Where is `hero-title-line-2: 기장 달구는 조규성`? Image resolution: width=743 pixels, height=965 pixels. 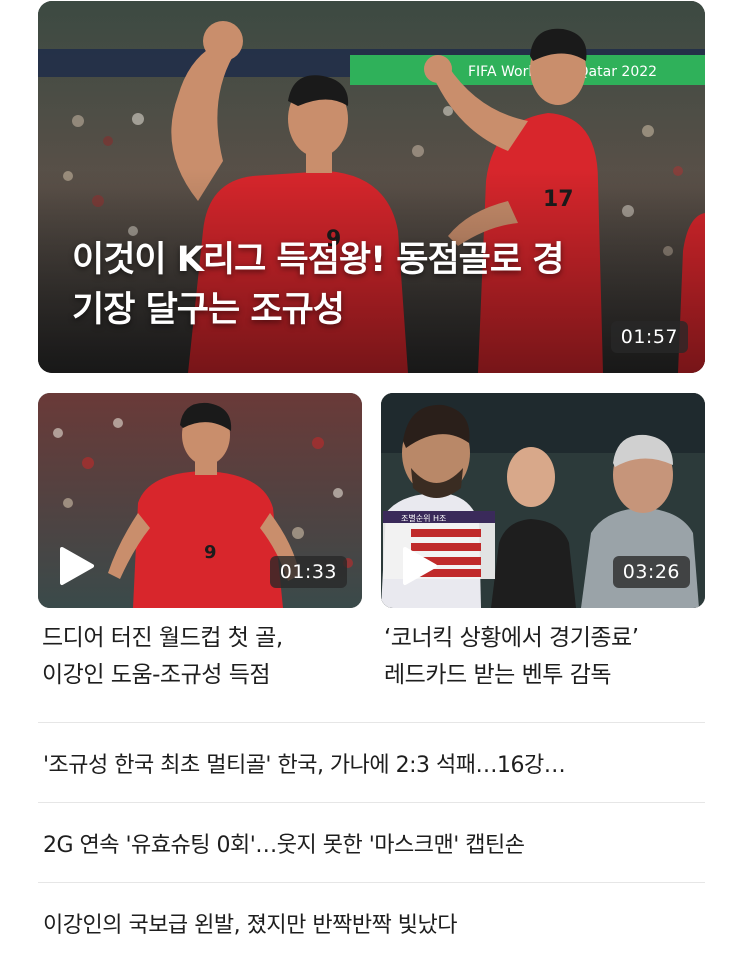
hero-title-line-2: 기장 달구는 조규성 is located at coordinates (208, 310).